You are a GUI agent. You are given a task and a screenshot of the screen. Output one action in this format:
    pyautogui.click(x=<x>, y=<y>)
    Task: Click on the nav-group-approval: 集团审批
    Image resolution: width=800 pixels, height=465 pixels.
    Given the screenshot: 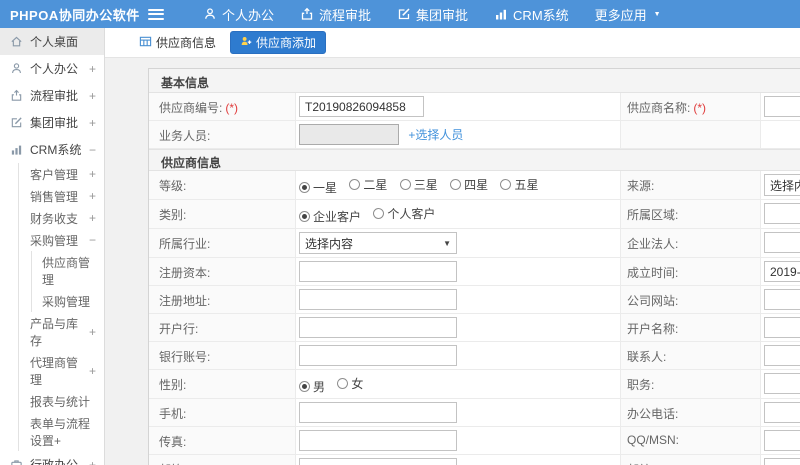 What is the action you would take?
    pyautogui.click(x=432, y=14)
    